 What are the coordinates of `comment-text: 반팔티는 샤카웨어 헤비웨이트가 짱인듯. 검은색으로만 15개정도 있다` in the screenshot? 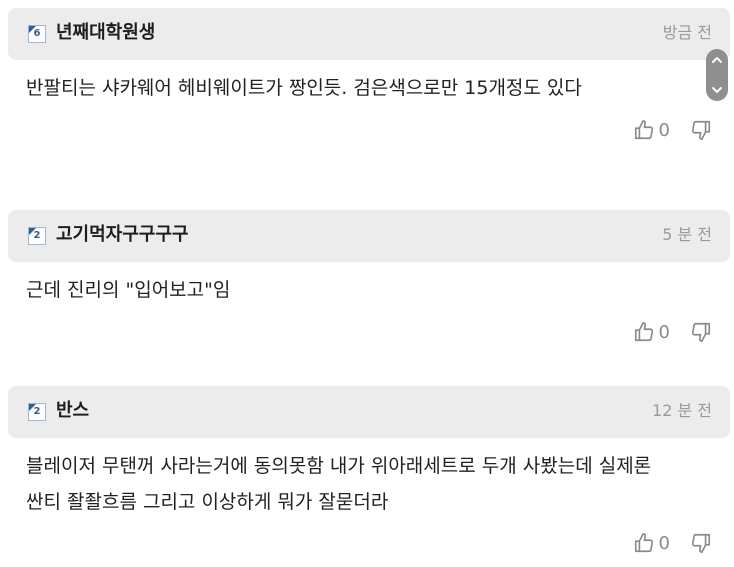 It's located at (371, 88).